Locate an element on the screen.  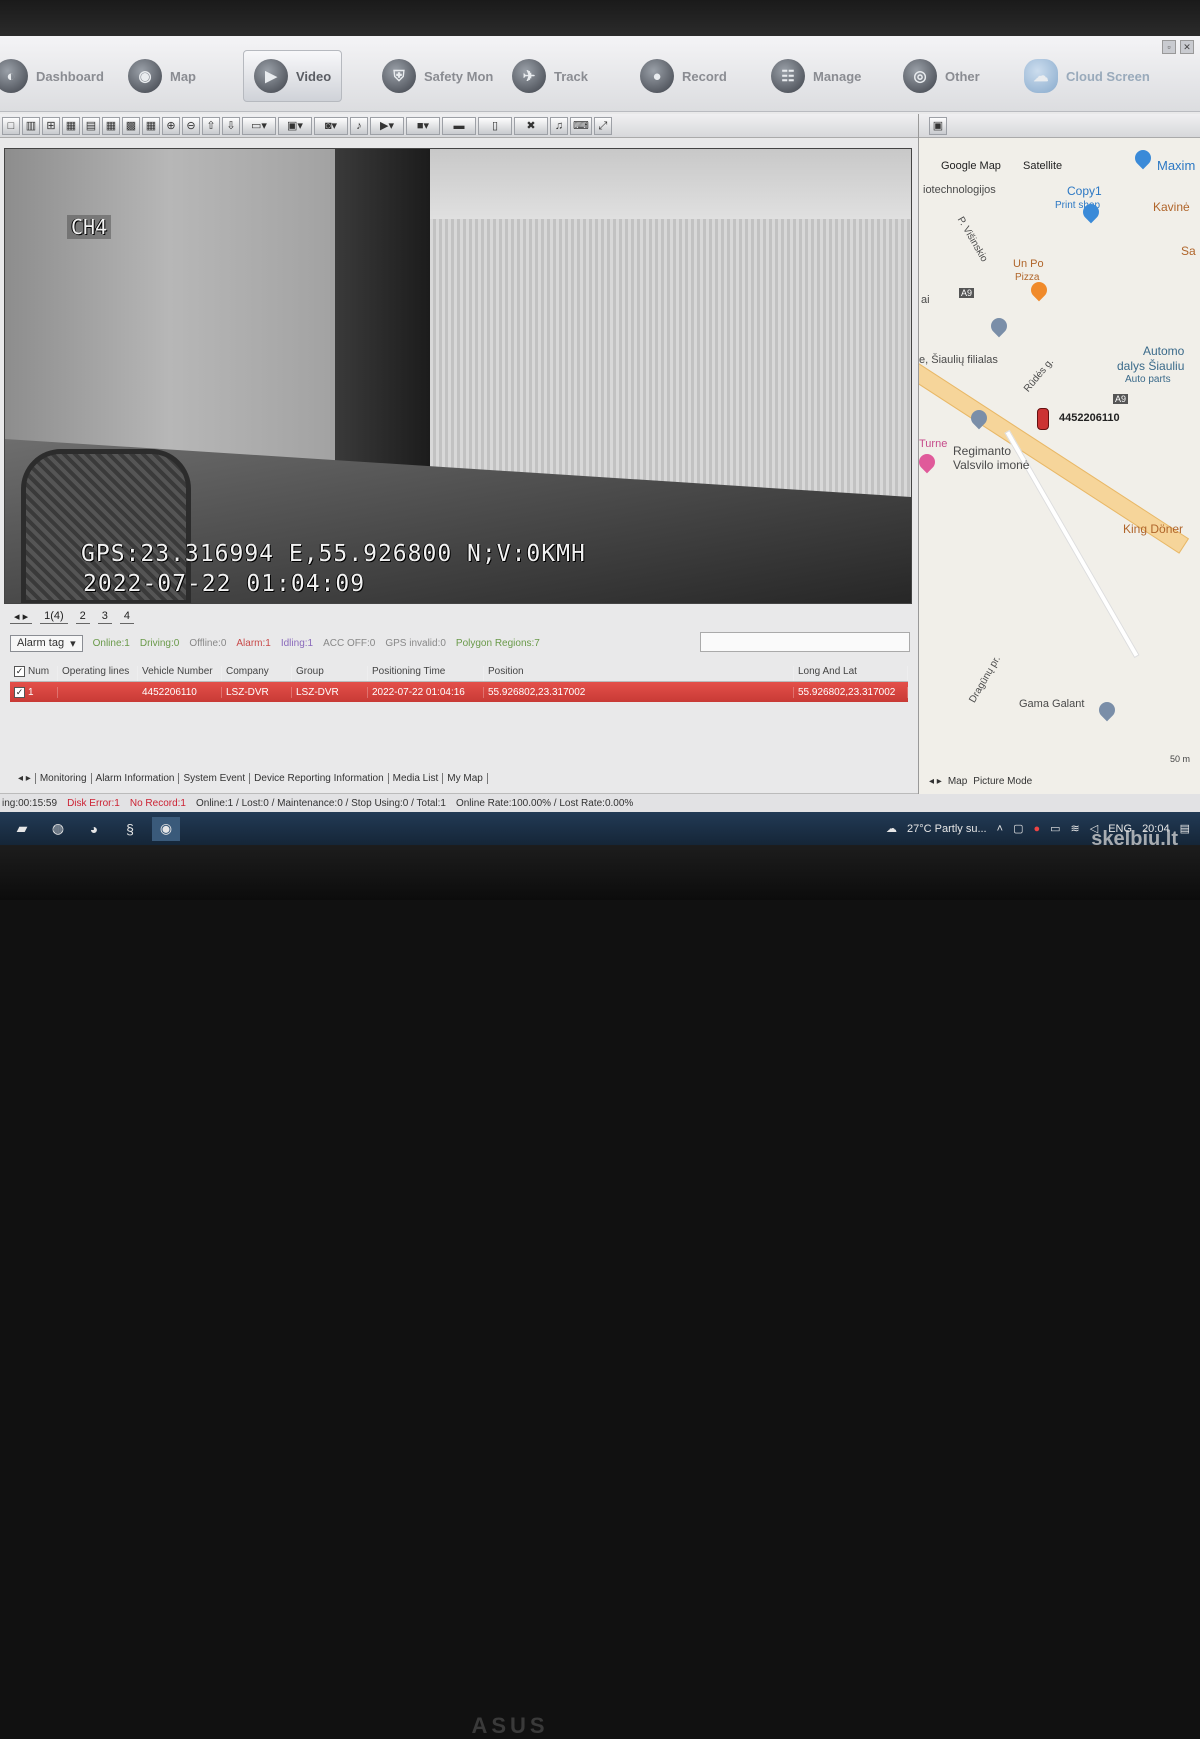
cell-longlat: 55.926802,23.317002 is located at coordinates (851, 692).